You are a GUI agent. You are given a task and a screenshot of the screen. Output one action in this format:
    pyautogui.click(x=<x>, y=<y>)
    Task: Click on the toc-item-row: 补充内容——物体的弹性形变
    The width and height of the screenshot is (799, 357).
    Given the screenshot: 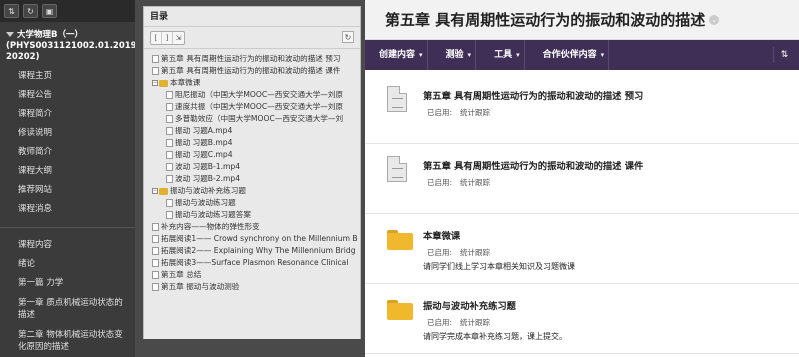 What is the action you would take?
    pyautogui.click(x=252, y=227)
    